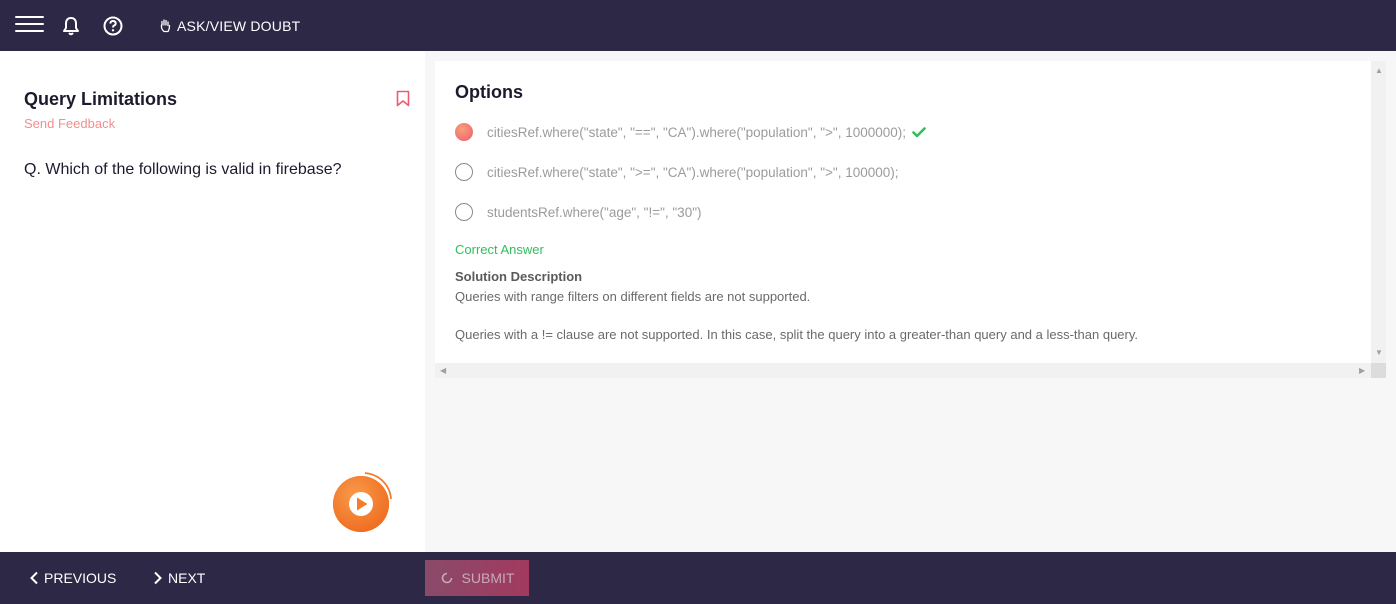 Image resolution: width=1396 pixels, height=604 pixels. I want to click on submit-button: SUBMIT, so click(477, 578).